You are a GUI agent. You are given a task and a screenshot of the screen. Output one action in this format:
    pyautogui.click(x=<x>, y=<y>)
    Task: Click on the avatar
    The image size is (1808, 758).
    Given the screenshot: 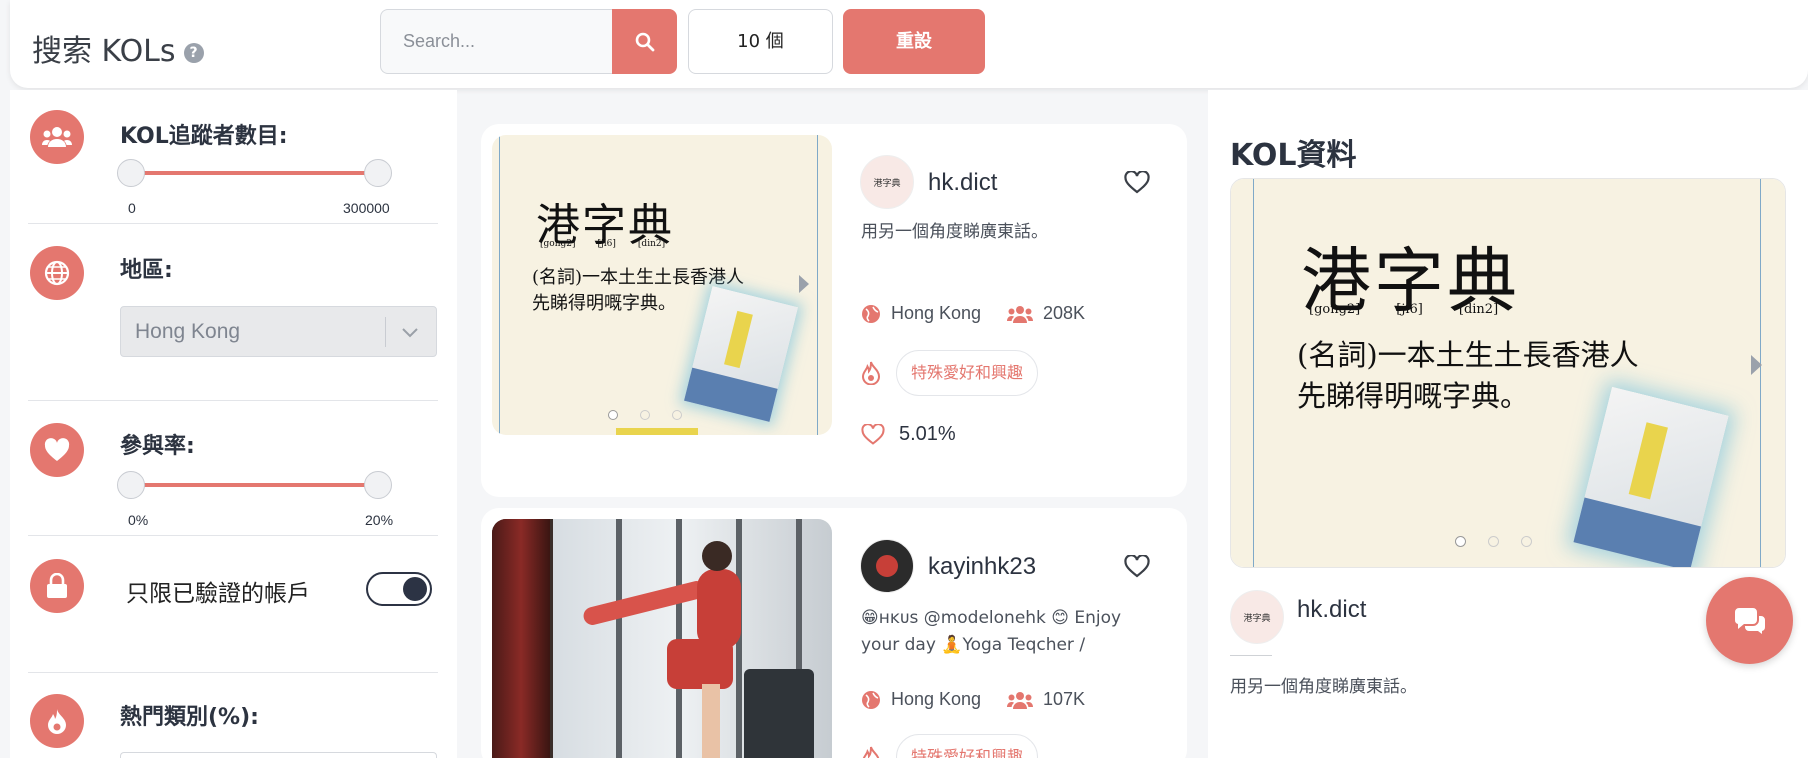 What is the action you would take?
    pyautogui.click(x=887, y=566)
    